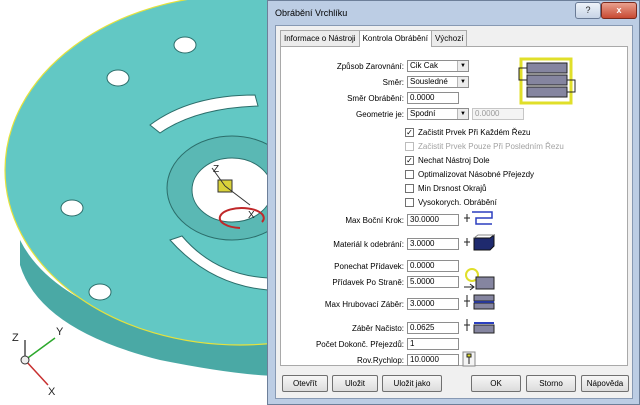  I want to click on save-button: Uložit, so click(355, 383).